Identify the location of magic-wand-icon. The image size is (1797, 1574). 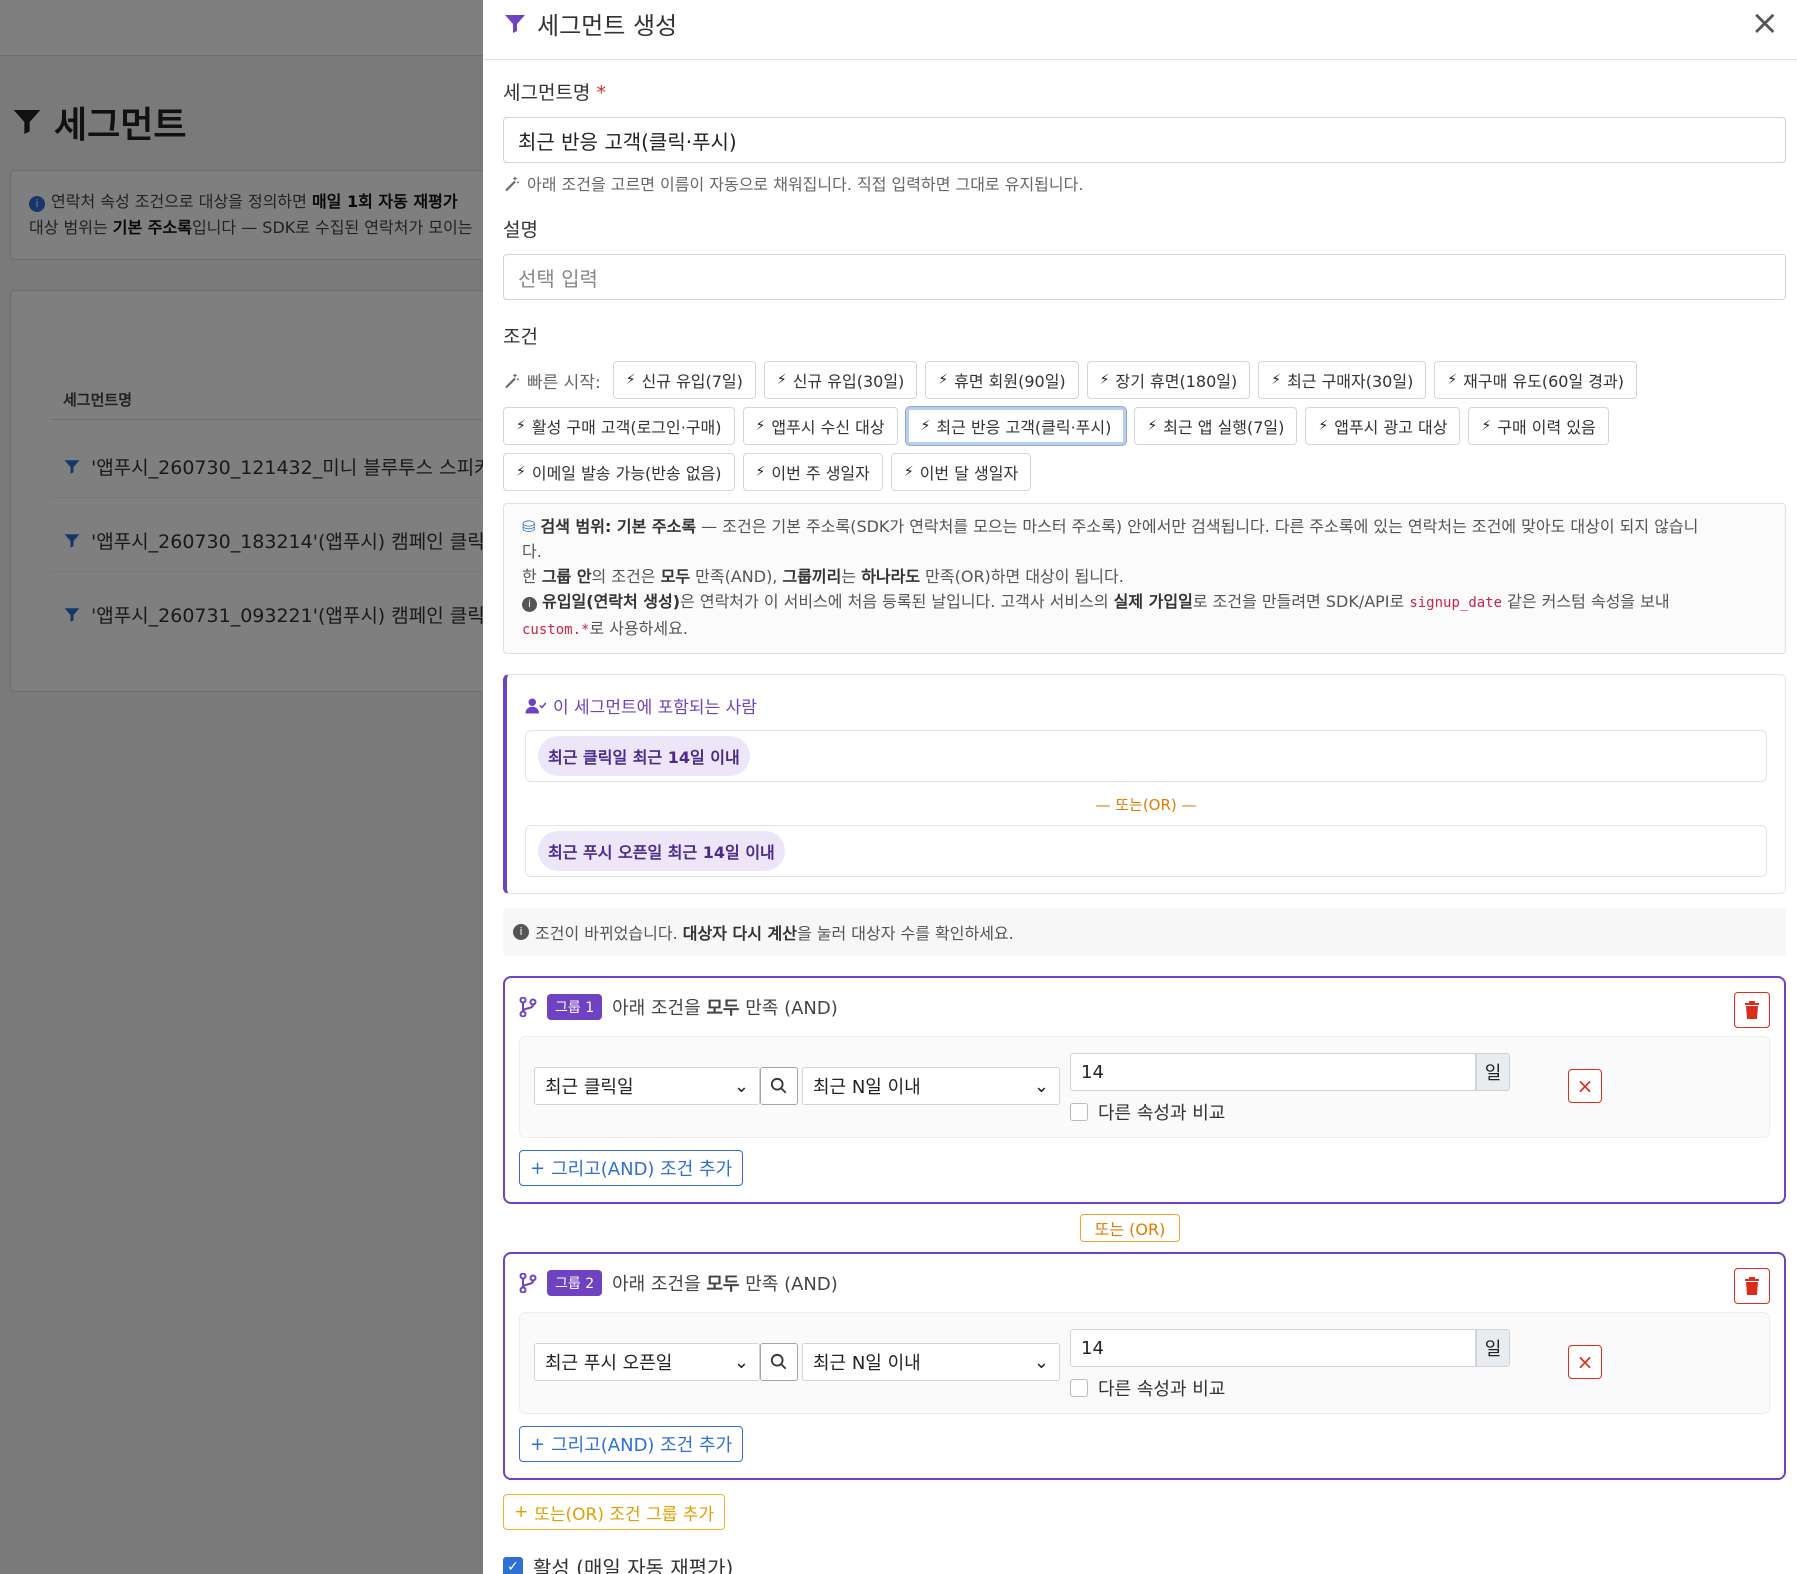
(512, 381).